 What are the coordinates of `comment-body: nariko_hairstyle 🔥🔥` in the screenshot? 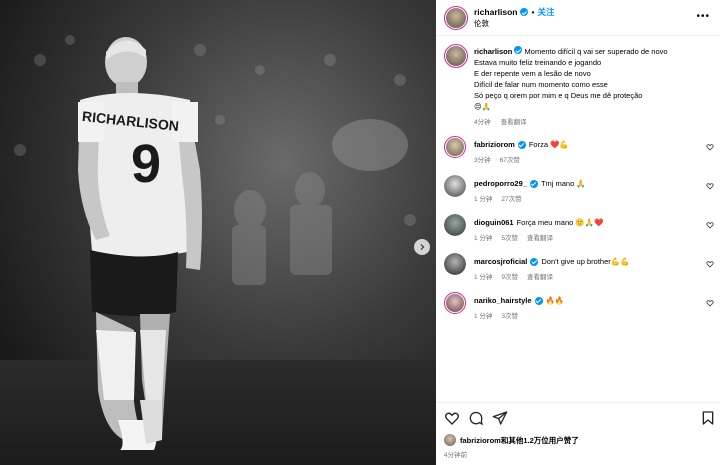 It's located at (519, 300).